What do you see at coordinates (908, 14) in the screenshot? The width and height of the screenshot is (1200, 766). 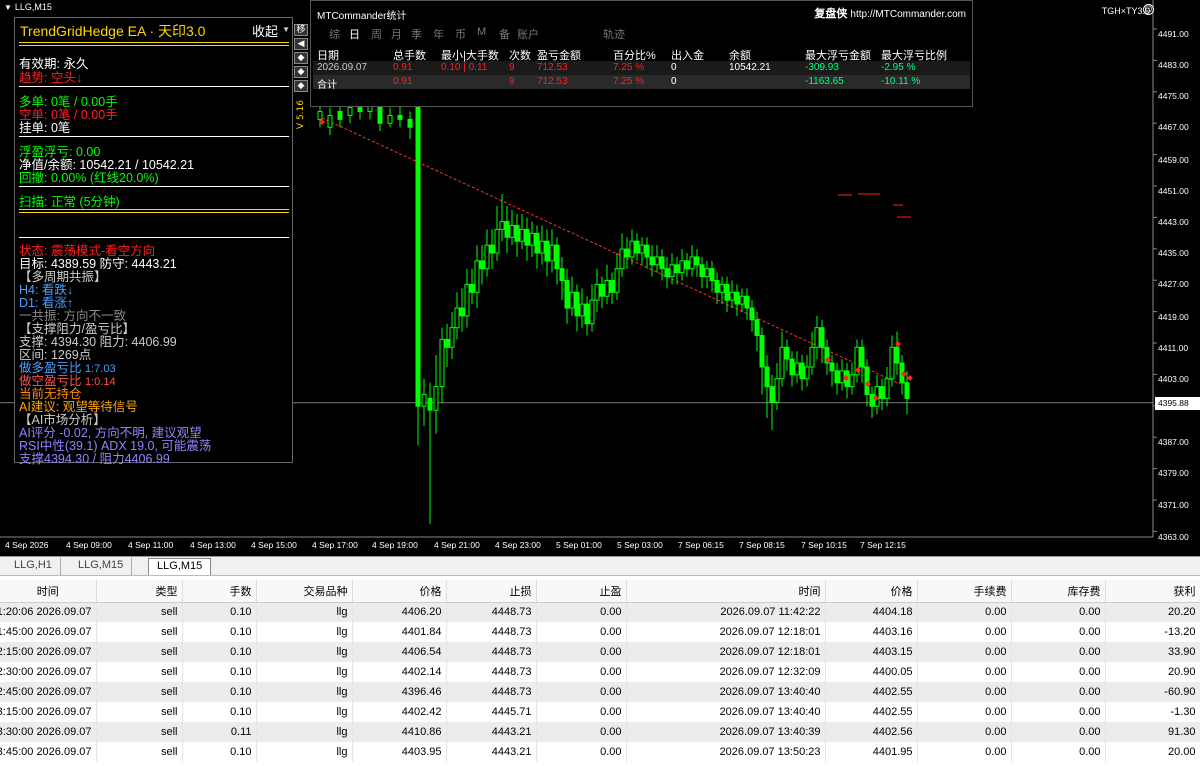 I see `mt-brand-url: http://MTCommander.com` at bounding box center [908, 14].